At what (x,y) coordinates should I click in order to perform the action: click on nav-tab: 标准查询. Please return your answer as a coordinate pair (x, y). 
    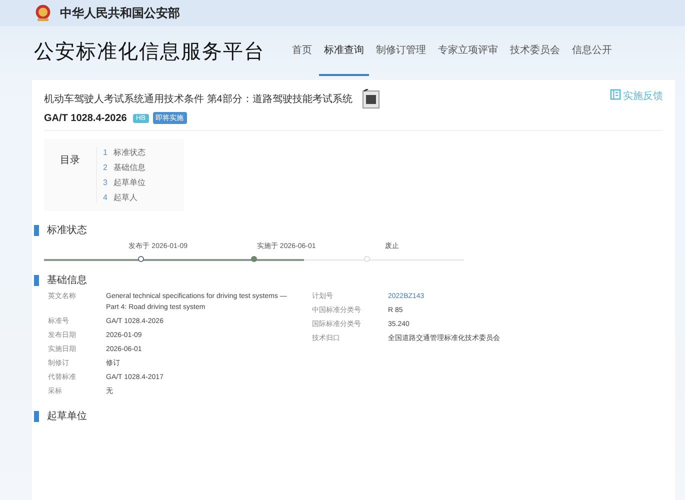
    Looking at the image, I should click on (344, 51).